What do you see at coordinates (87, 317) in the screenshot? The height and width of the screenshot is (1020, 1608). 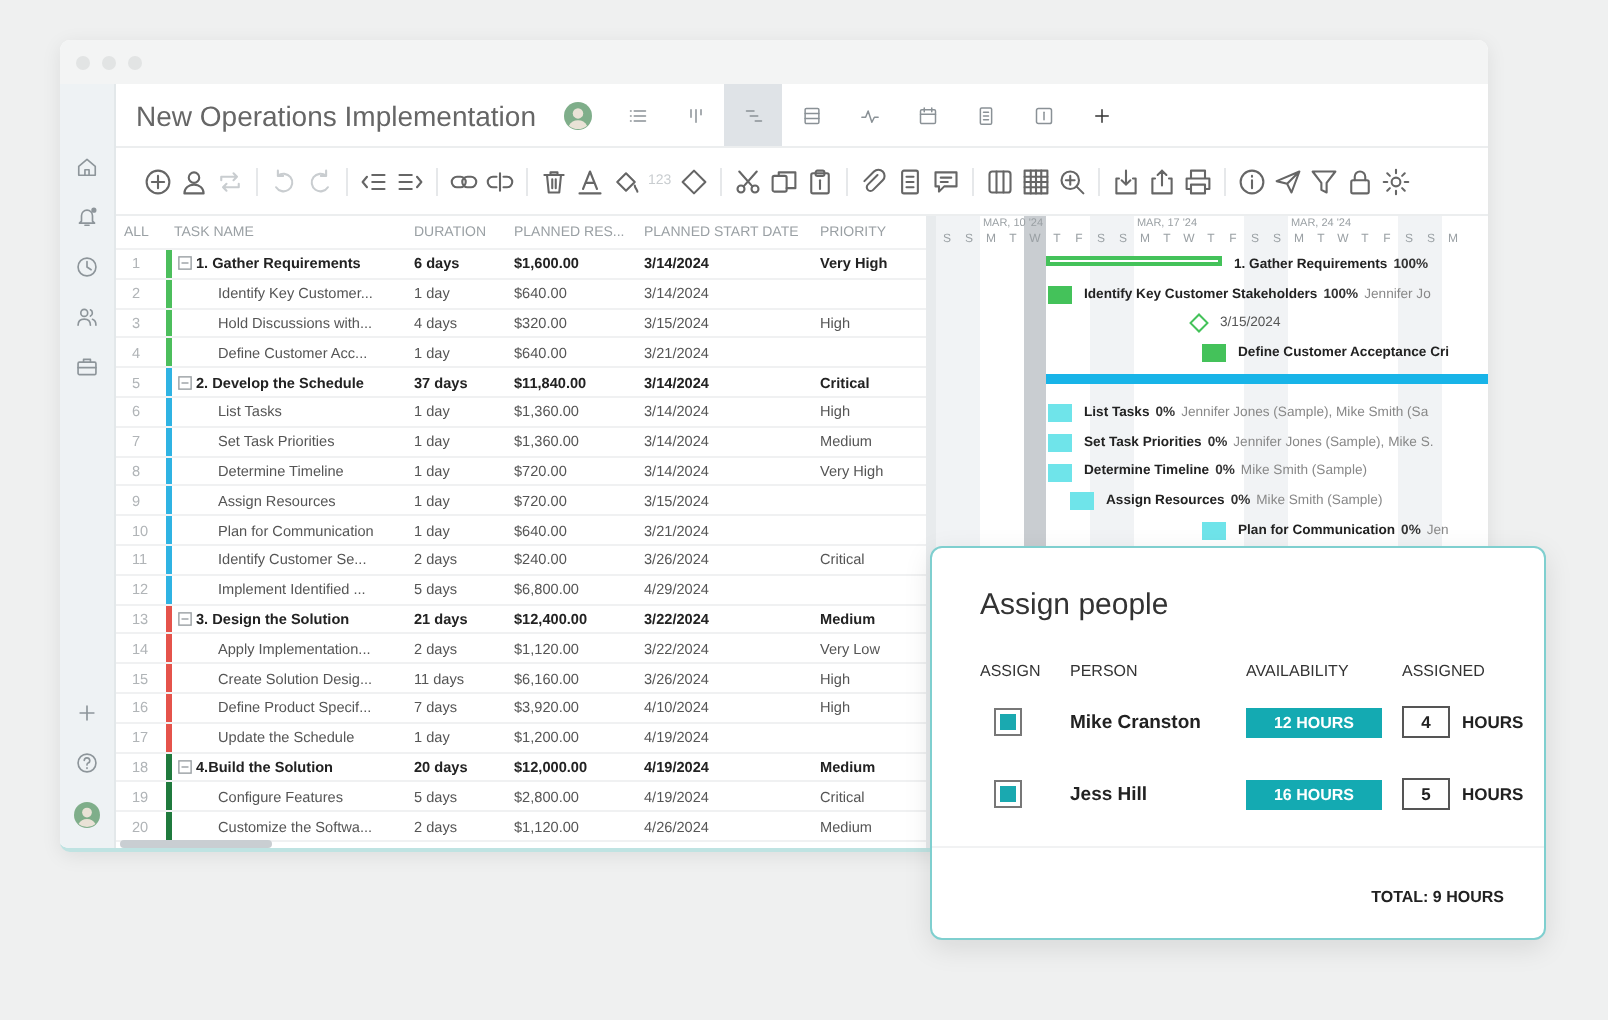 I see `people-icon` at bounding box center [87, 317].